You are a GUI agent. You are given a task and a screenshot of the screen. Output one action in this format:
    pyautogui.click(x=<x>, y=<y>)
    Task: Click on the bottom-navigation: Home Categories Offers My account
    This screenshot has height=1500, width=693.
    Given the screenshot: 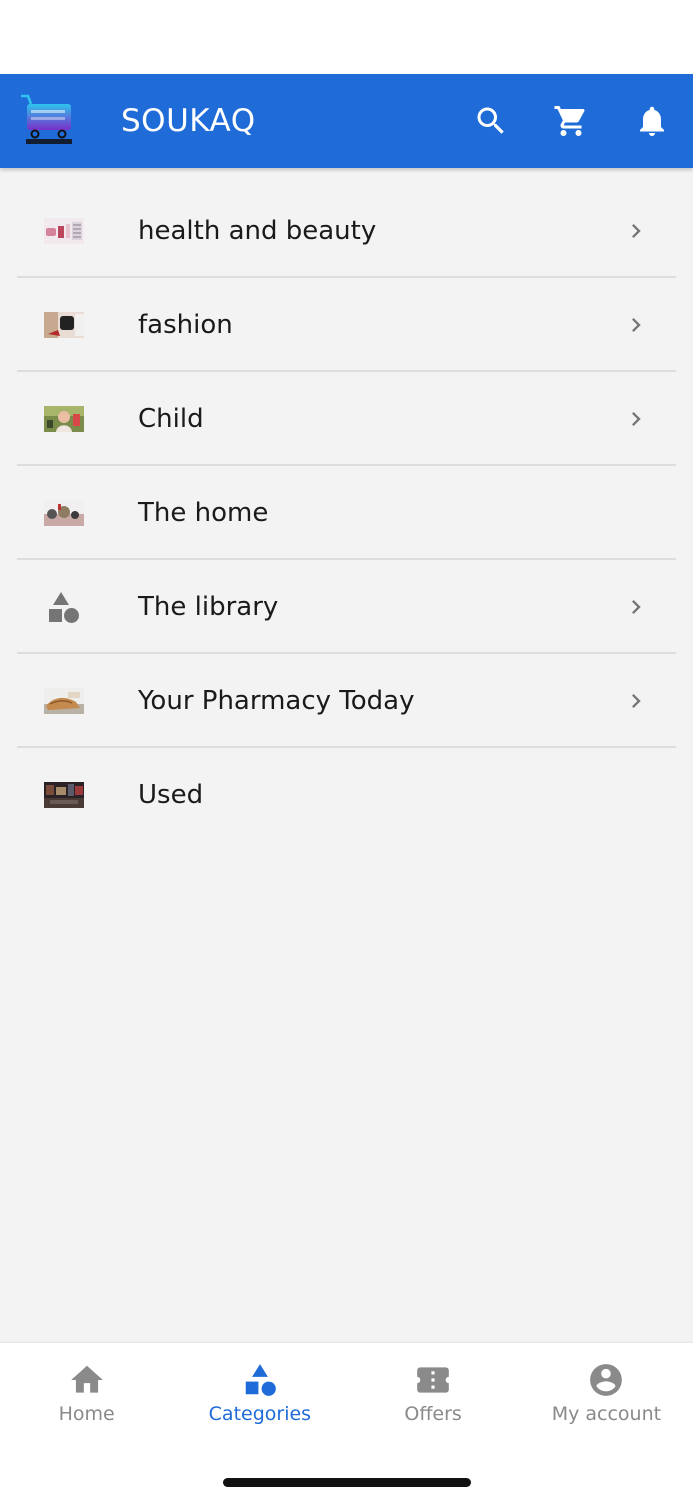 What is the action you would take?
    pyautogui.click(x=346, y=1393)
    